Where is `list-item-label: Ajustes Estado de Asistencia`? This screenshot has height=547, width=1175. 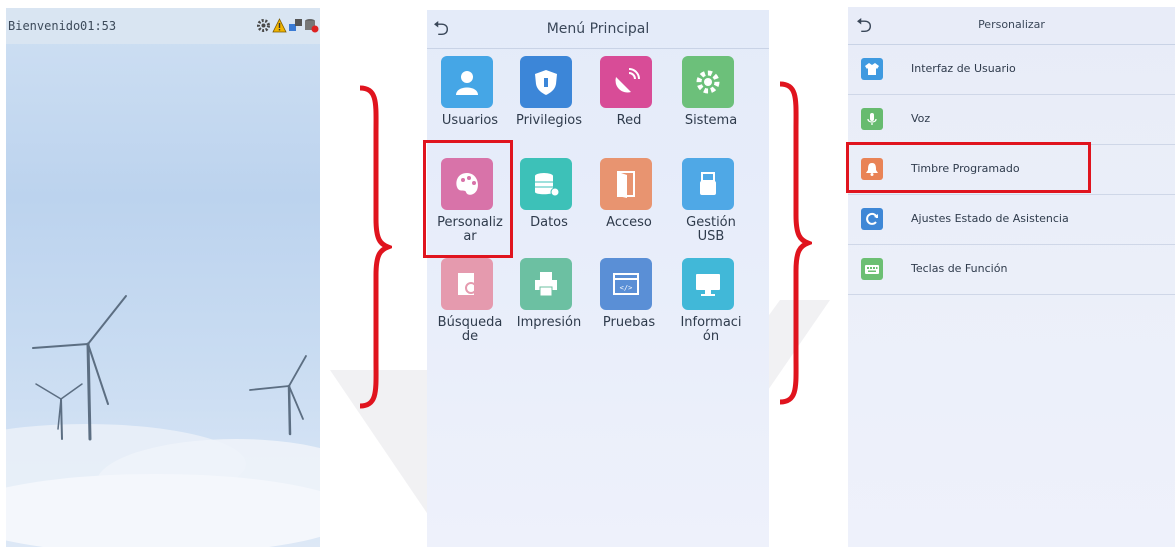
list-item-label: Ajustes Estado de Asistencia is located at coordinates (990, 218).